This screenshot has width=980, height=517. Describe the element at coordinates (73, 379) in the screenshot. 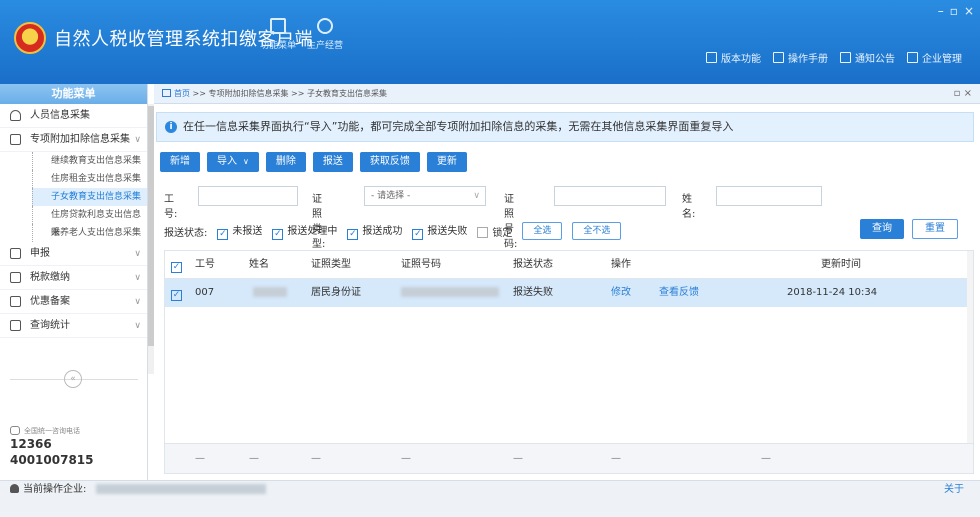

I see `collapse-sidebar-button: «` at that location.